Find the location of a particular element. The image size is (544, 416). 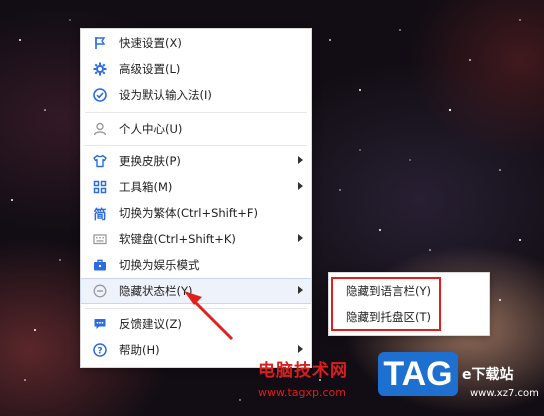

watermark-right-url: www.xz7.com is located at coordinates (504, 393).